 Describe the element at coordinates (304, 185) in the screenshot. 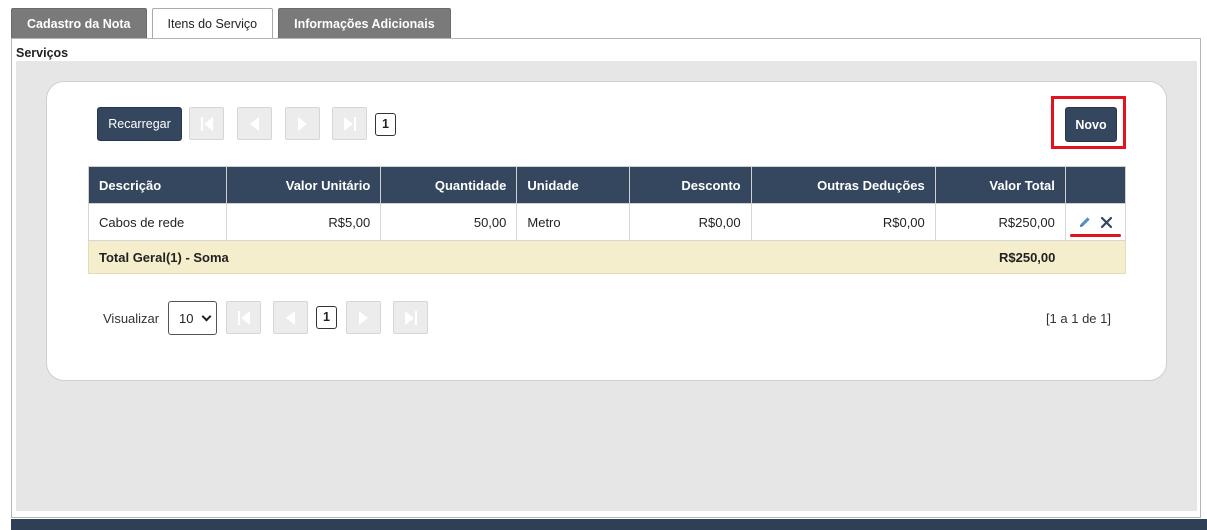

I see `col-valor-unitario: Valor Unitário` at that location.